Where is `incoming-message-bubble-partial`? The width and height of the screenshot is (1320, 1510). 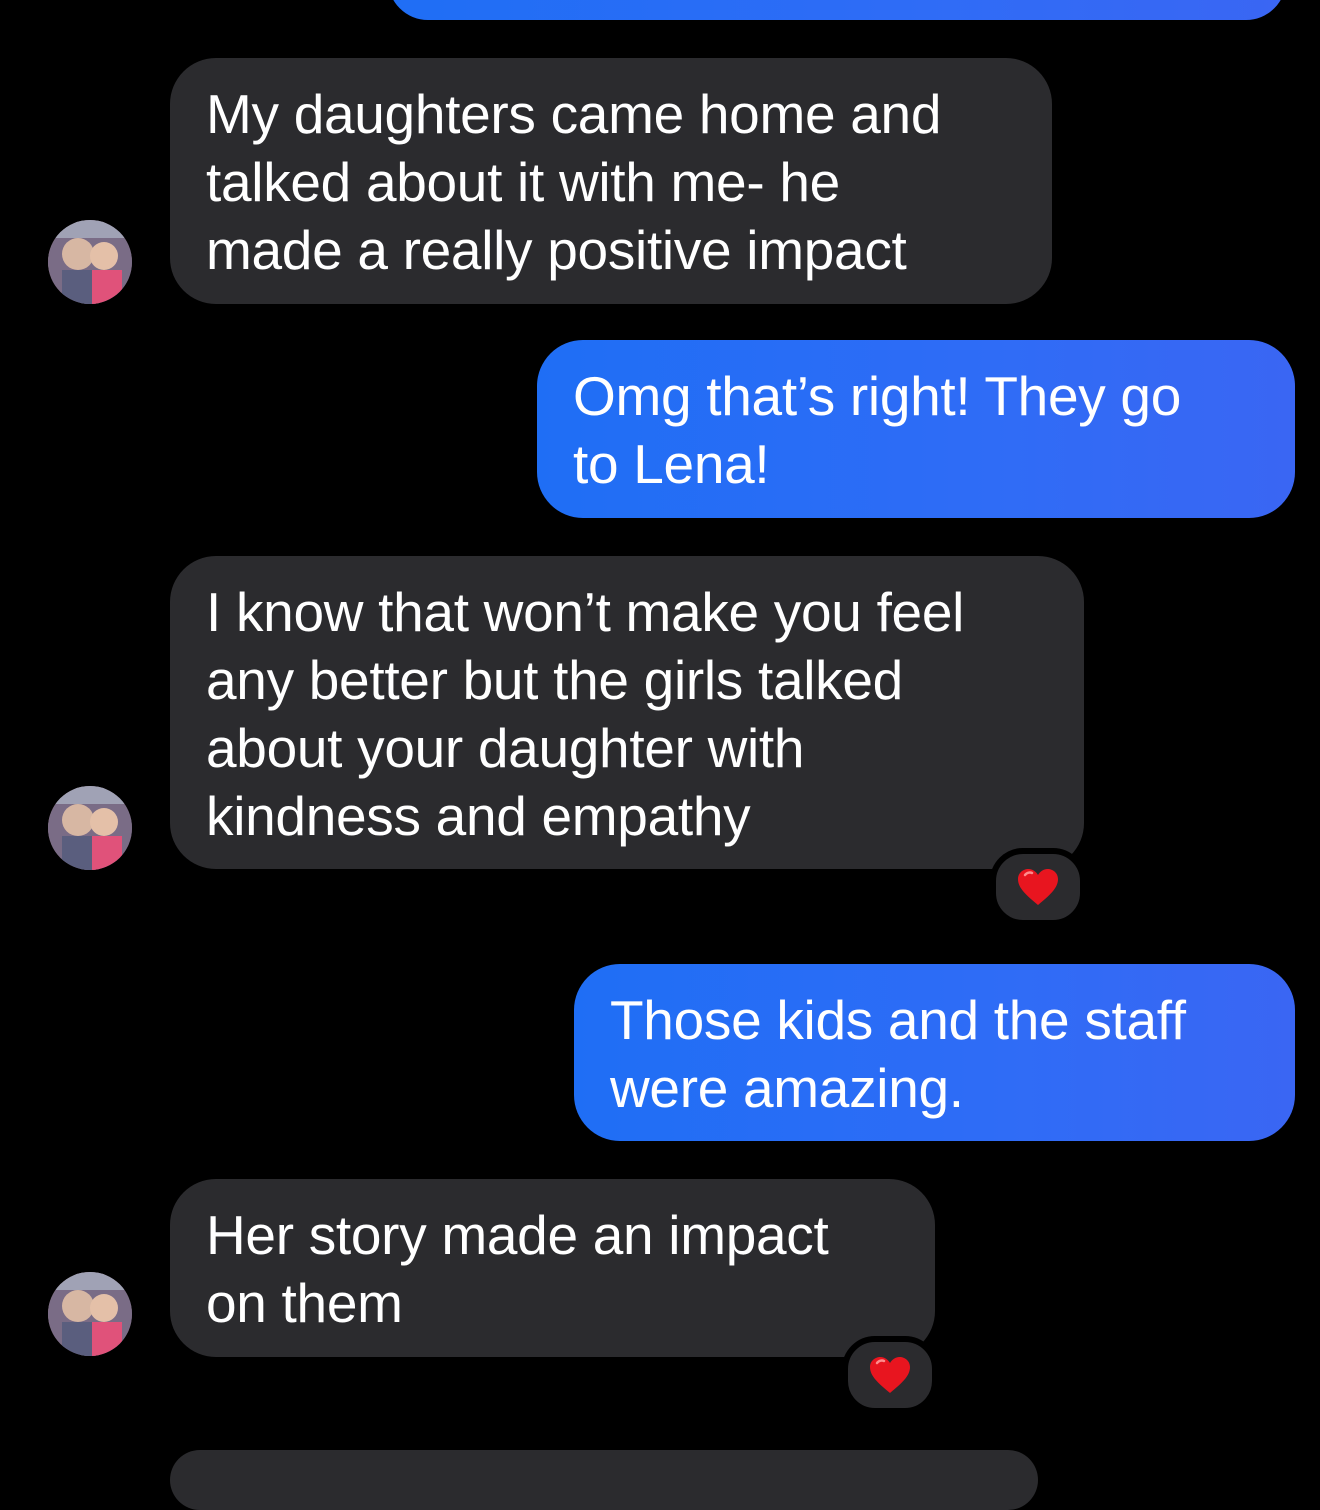
incoming-message-bubble-partial is located at coordinates (604, 1480).